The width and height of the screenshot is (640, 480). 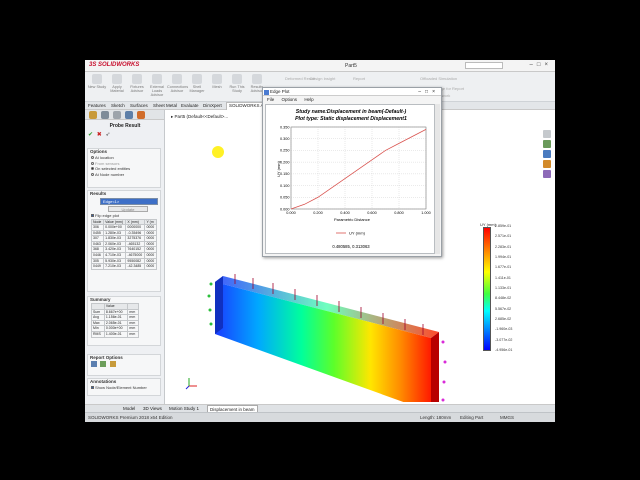 I want to click on y-tick-label: 0.200, so click(x=285, y=162).